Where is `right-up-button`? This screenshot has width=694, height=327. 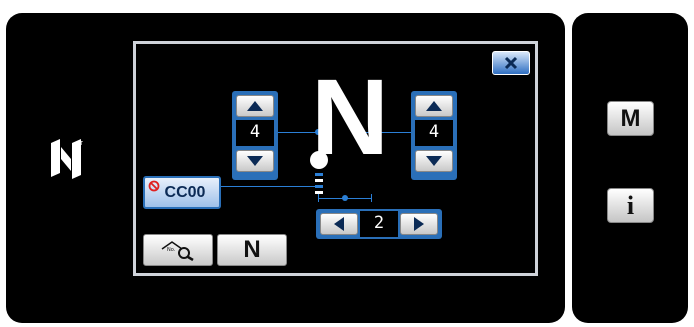
right-up-button is located at coordinates (434, 106).